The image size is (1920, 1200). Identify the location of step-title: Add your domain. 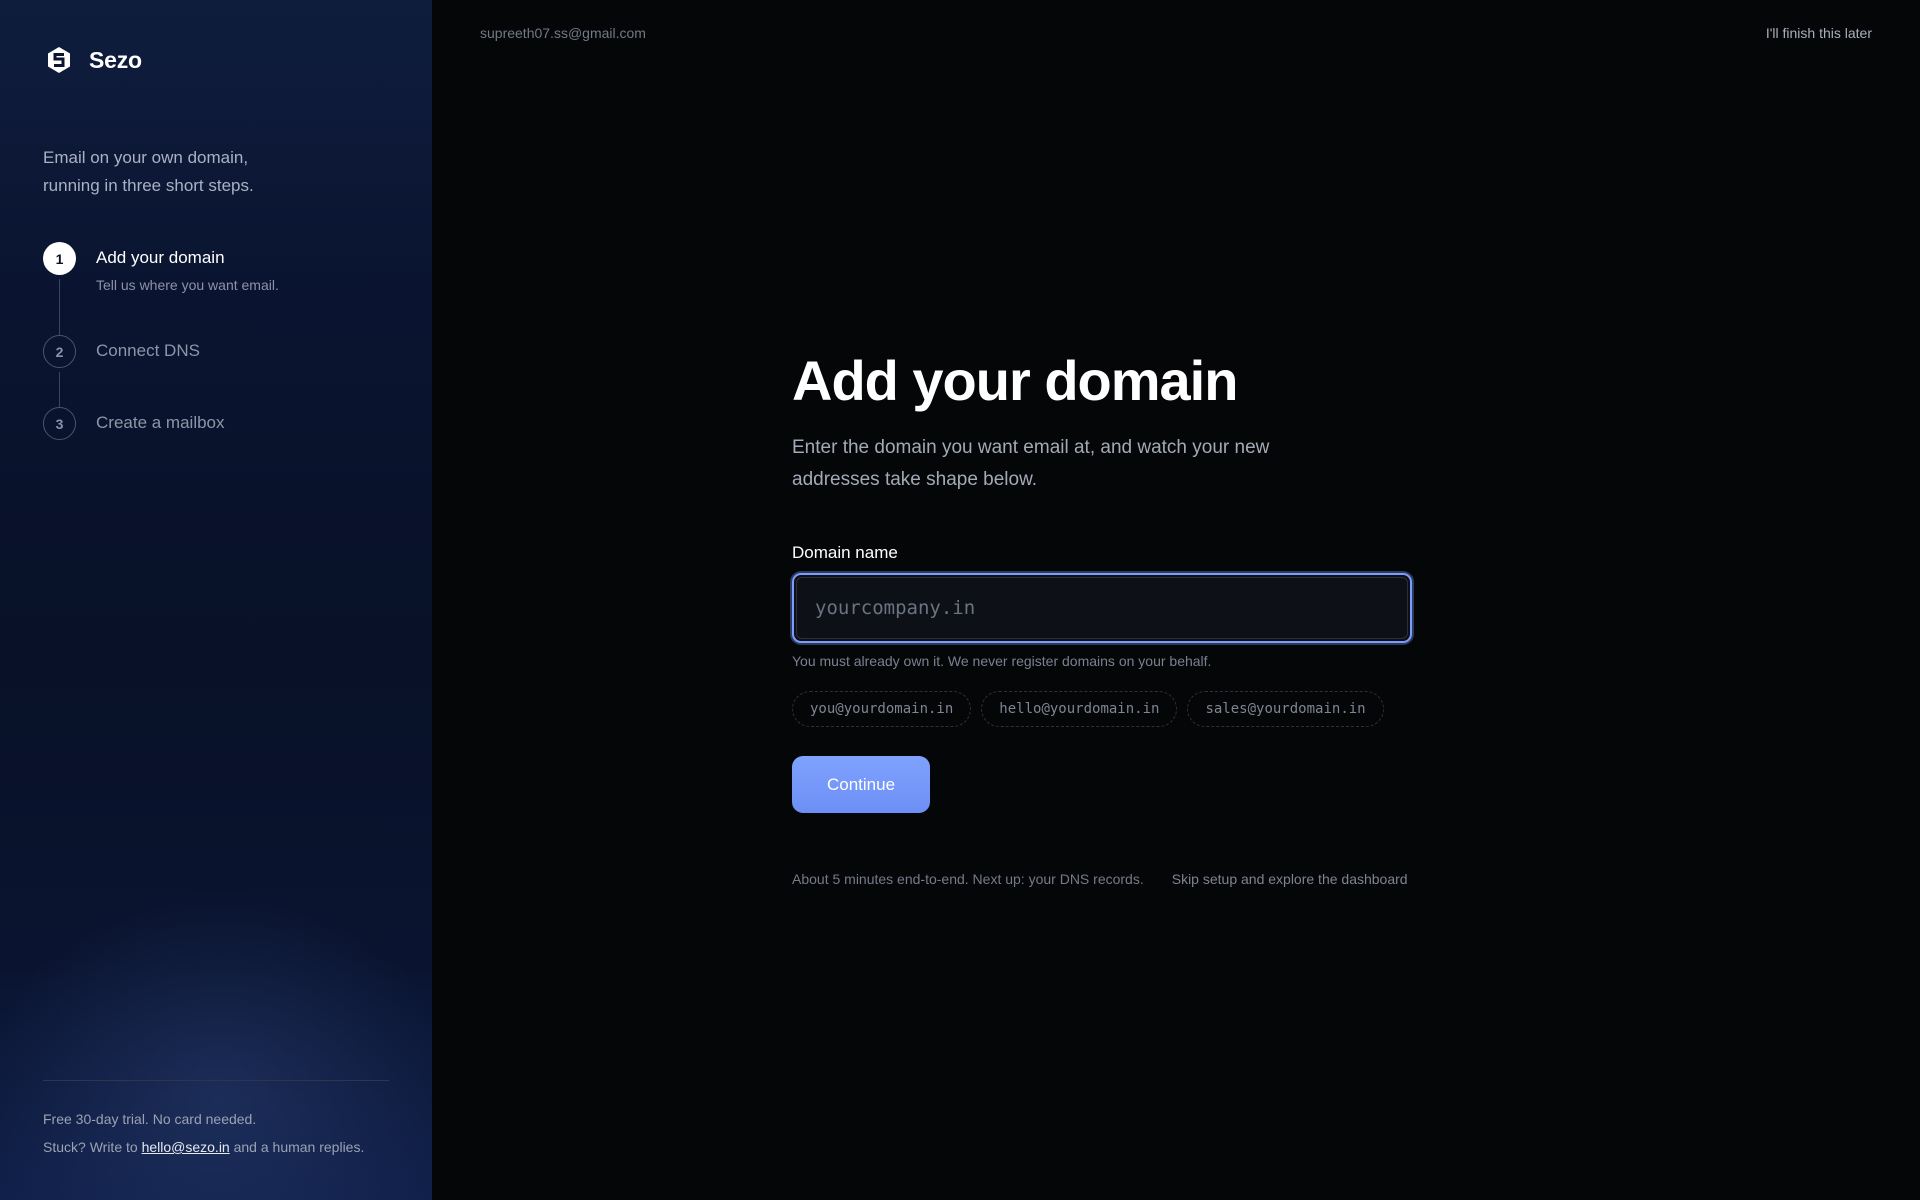
(160, 257).